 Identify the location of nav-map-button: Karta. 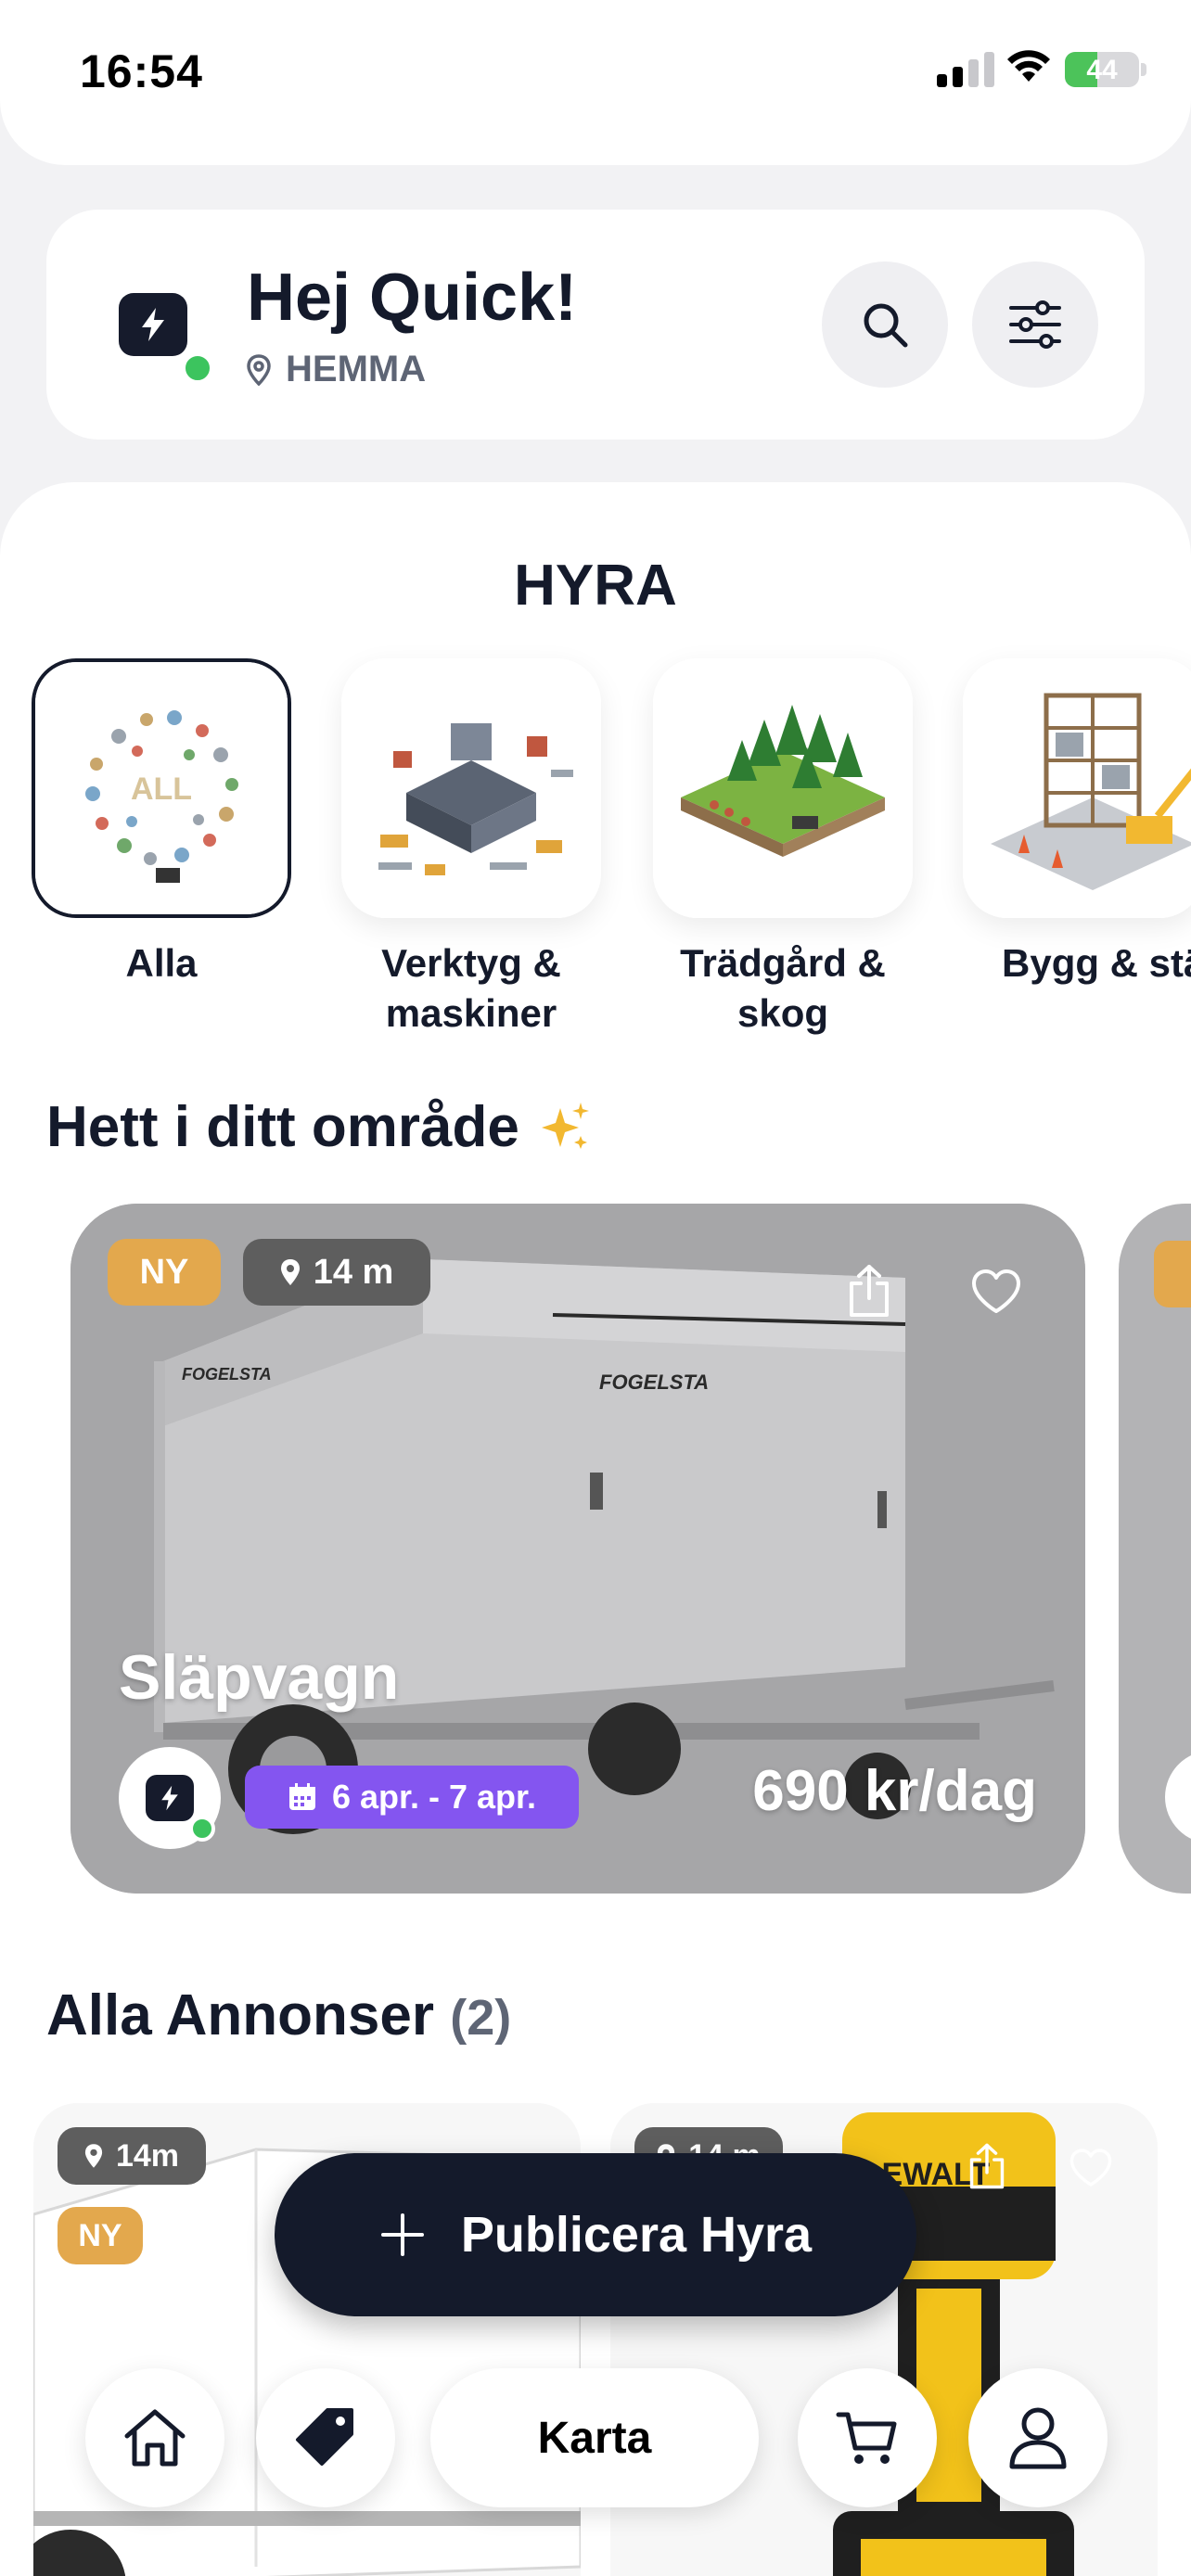
(594, 2437).